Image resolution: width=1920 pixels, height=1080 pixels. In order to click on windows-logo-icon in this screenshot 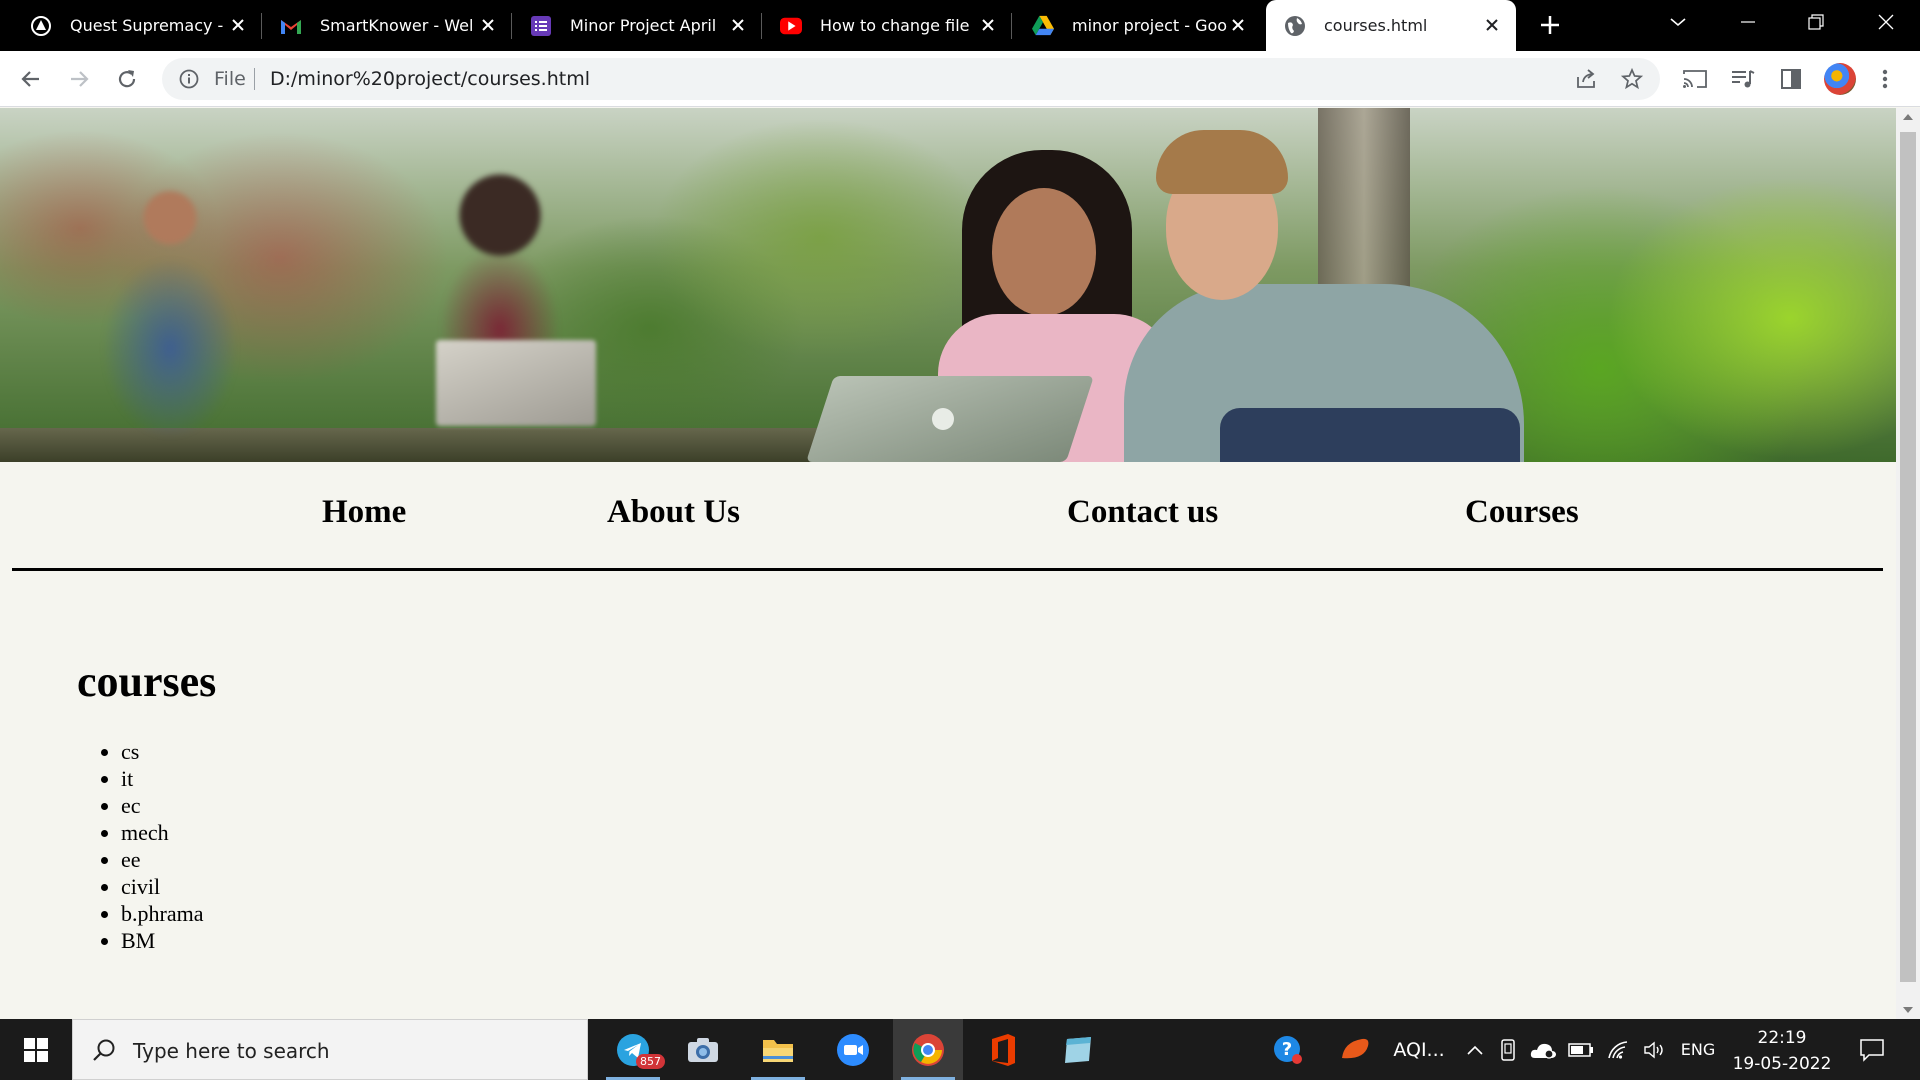, I will do `click(36, 1049)`.